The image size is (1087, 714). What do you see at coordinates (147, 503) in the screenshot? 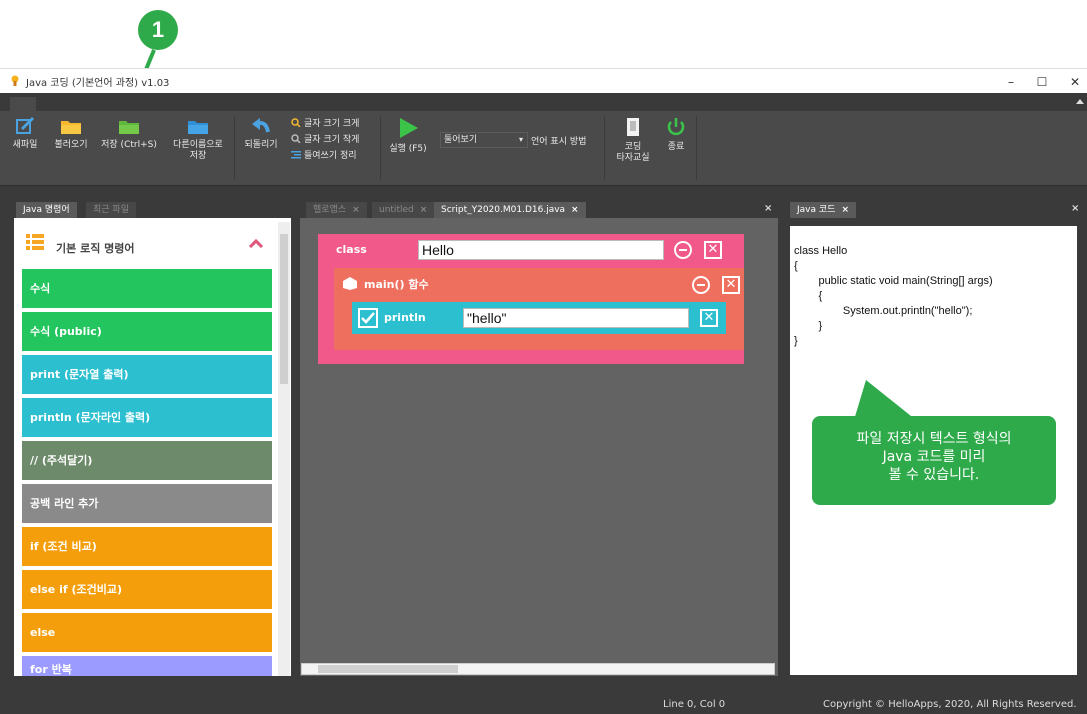
I see `cmd-blank-line: 공백 라인 추가` at bounding box center [147, 503].